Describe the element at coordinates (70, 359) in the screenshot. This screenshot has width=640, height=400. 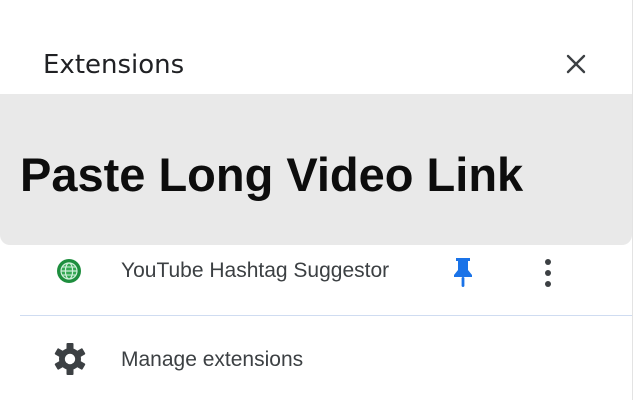
I see `gear-icon` at that location.